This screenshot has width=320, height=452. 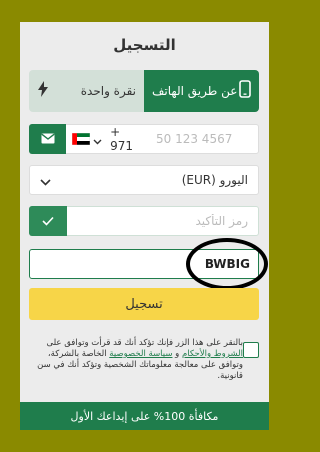 What do you see at coordinates (144, 45) in the screenshot?
I see `page-title: التسجيل` at bounding box center [144, 45].